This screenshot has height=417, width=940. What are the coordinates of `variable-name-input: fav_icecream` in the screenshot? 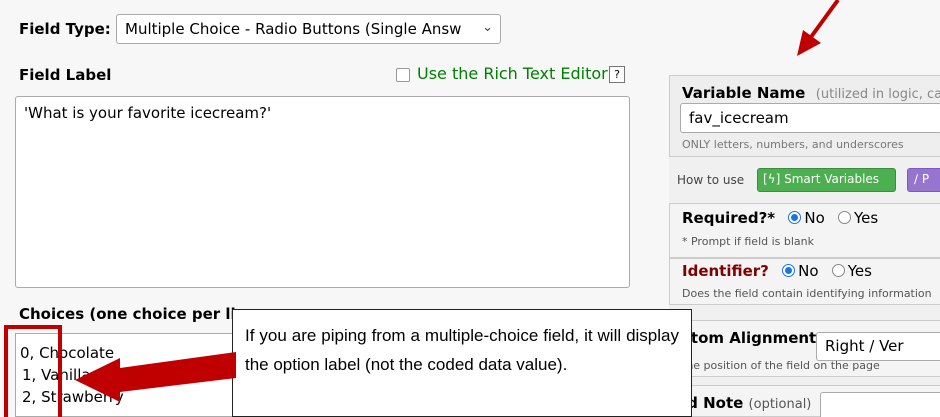 It's located at (810, 118).